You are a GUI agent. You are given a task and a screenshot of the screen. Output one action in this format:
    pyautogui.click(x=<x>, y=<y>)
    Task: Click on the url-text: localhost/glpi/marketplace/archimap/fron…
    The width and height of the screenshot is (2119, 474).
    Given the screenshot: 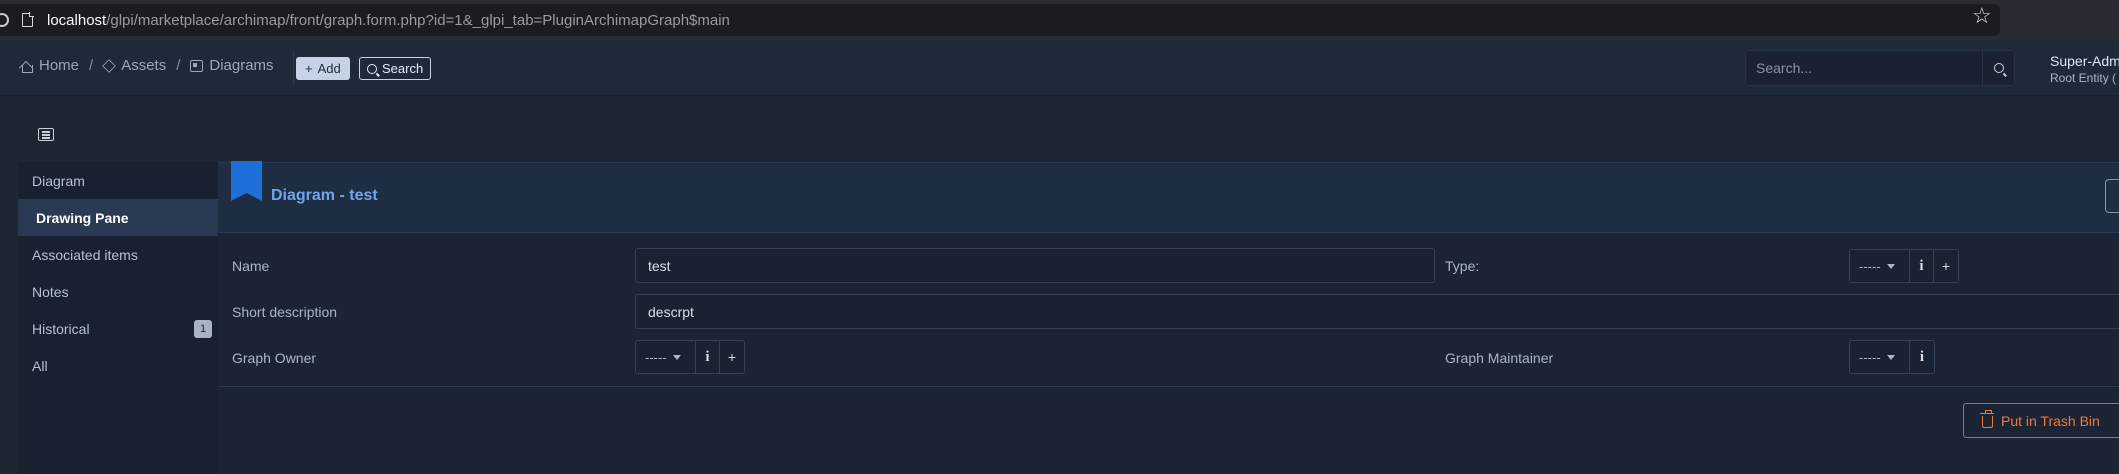 What is the action you would take?
    pyautogui.click(x=388, y=20)
    